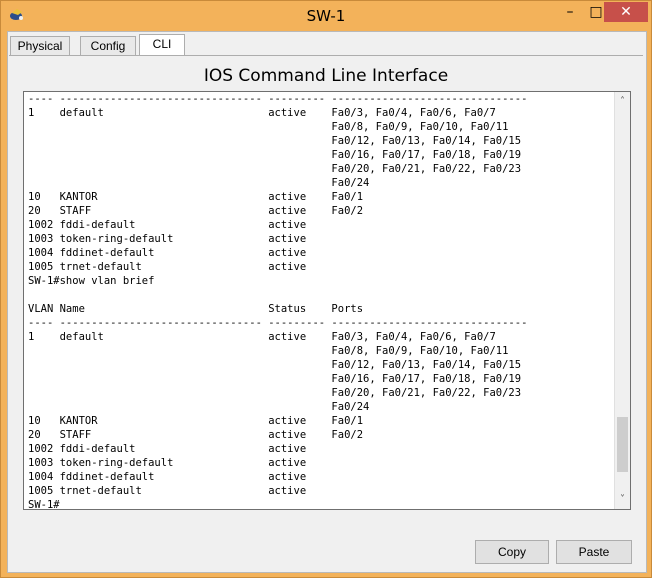  What do you see at coordinates (326, 76) in the screenshot?
I see `cli-heading: IOS Command Line Interface` at bounding box center [326, 76].